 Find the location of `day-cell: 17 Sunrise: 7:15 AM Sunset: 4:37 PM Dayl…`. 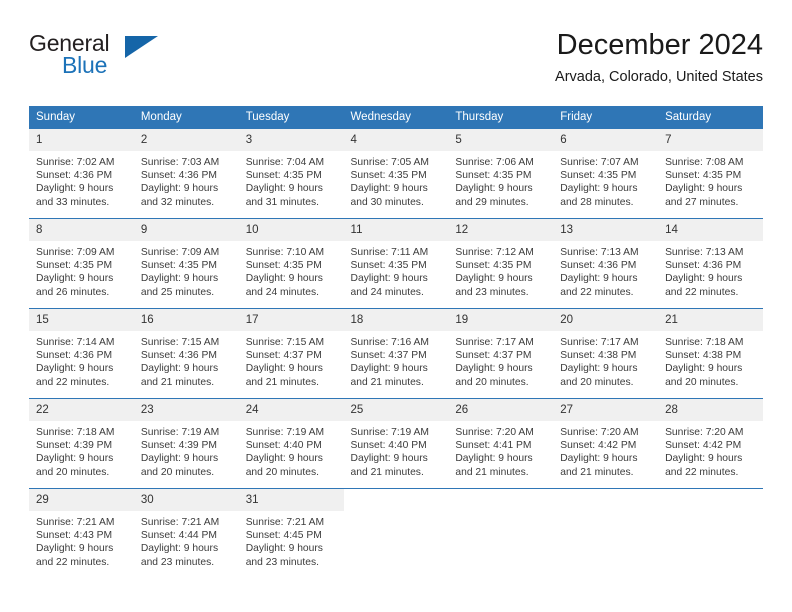

day-cell: 17 Sunrise: 7:15 AM Sunset: 4:37 PM Dayl… is located at coordinates (291, 353).